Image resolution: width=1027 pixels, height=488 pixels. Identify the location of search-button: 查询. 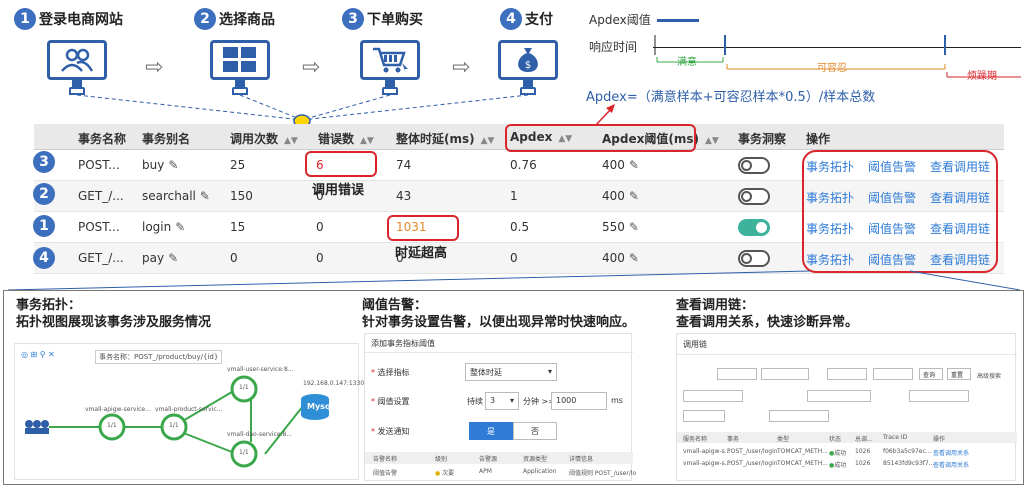
(931, 374).